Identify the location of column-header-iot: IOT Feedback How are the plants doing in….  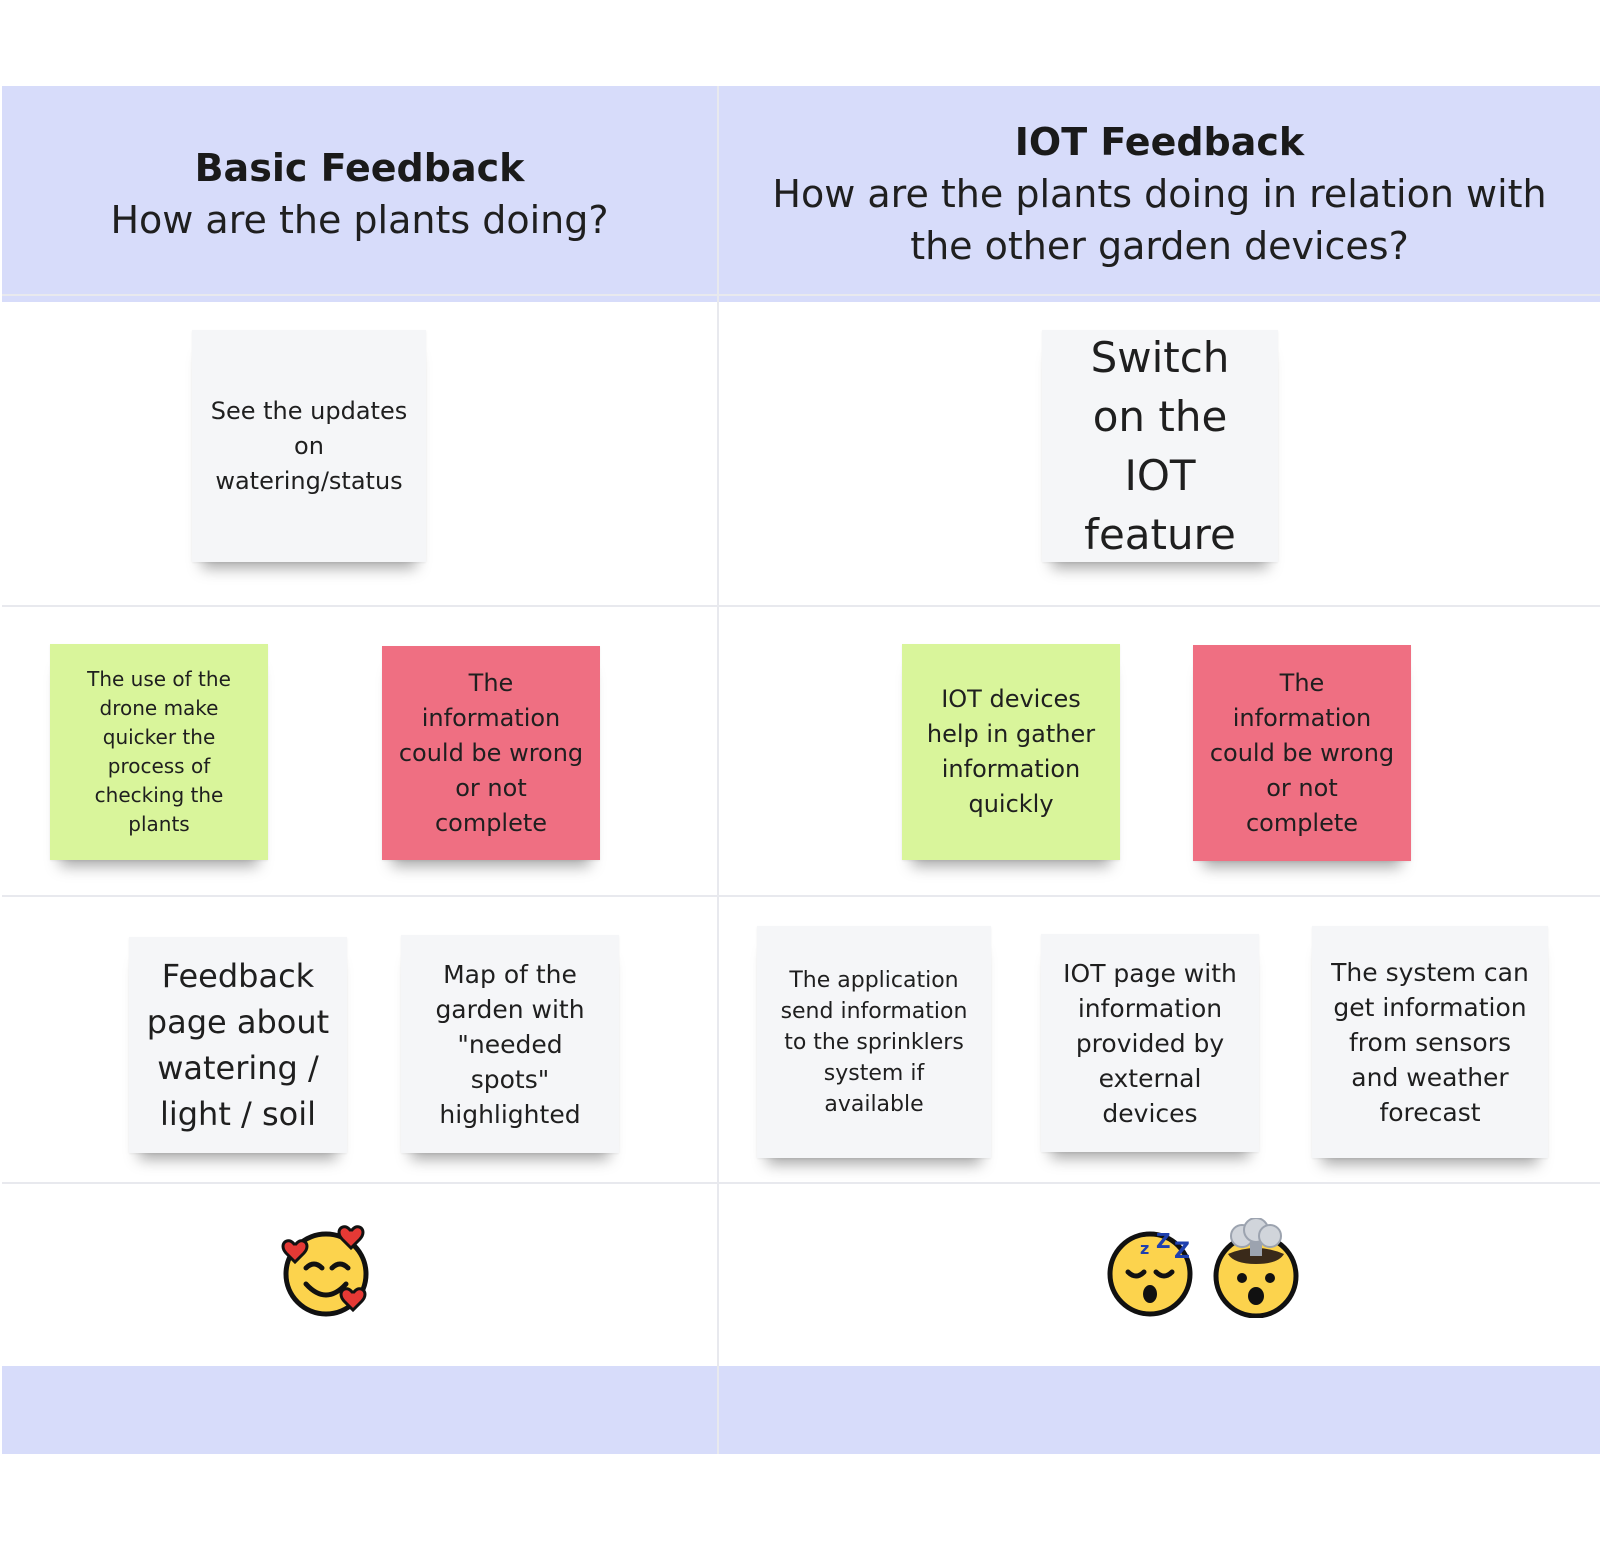
(1159, 194).